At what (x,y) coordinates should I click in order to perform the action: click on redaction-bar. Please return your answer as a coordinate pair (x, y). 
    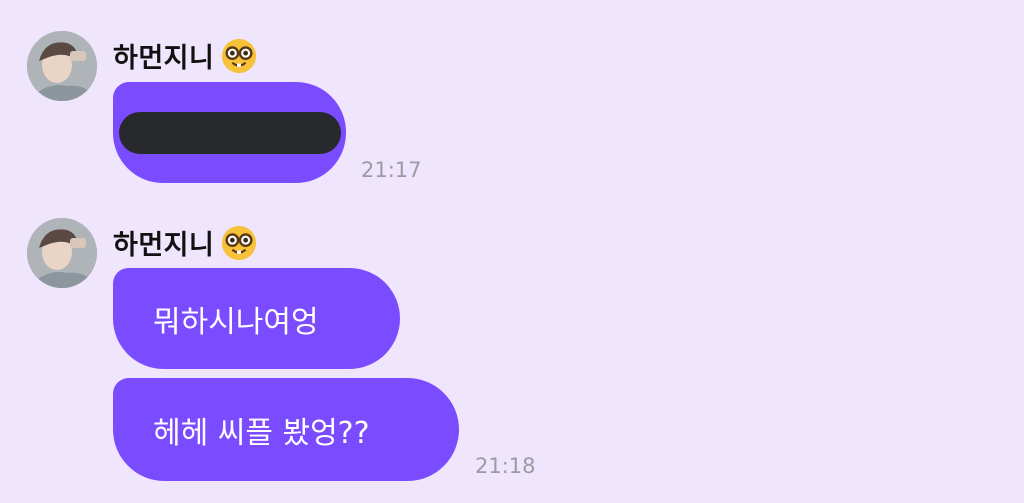
    Looking at the image, I should click on (229, 132).